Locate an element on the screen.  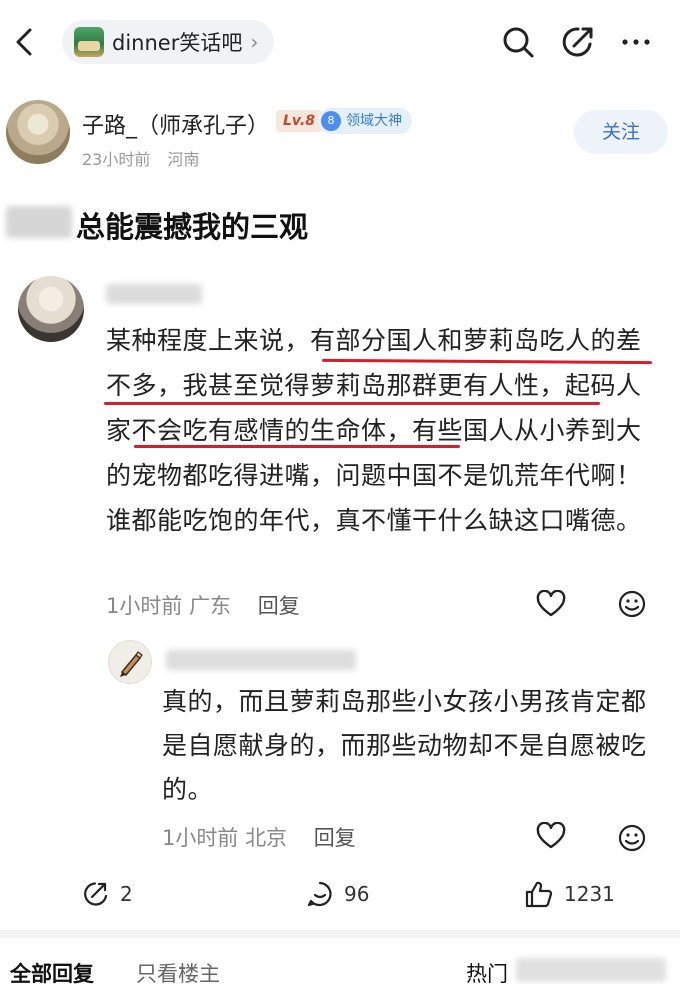
redacted-text is located at coordinates (39, 222).